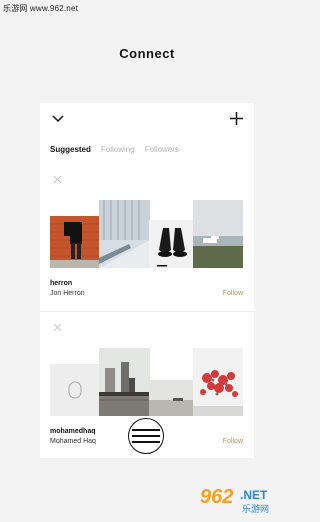  What do you see at coordinates (58, 119) in the screenshot?
I see `chevron-down-icon` at bounding box center [58, 119].